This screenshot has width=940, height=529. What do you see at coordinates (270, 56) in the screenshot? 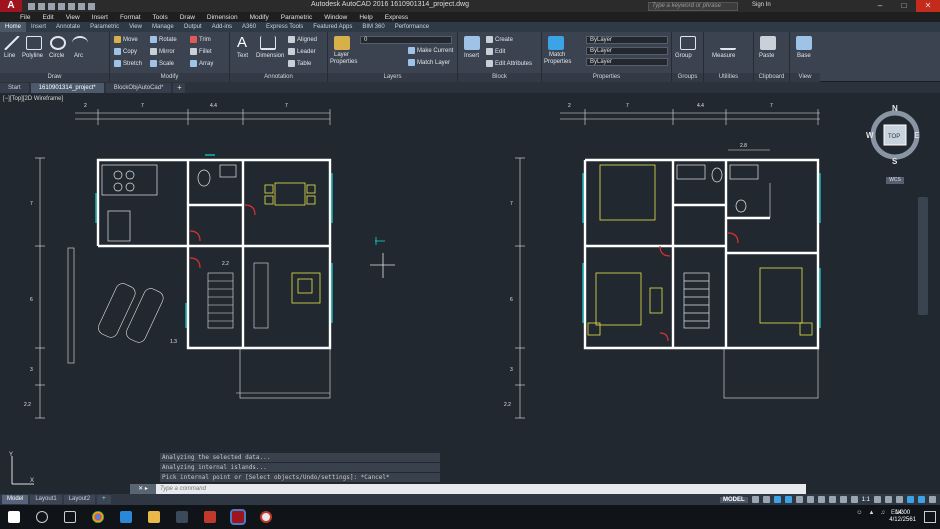
I see `dimension-button: Dimension` at bounding box center [270, 56].